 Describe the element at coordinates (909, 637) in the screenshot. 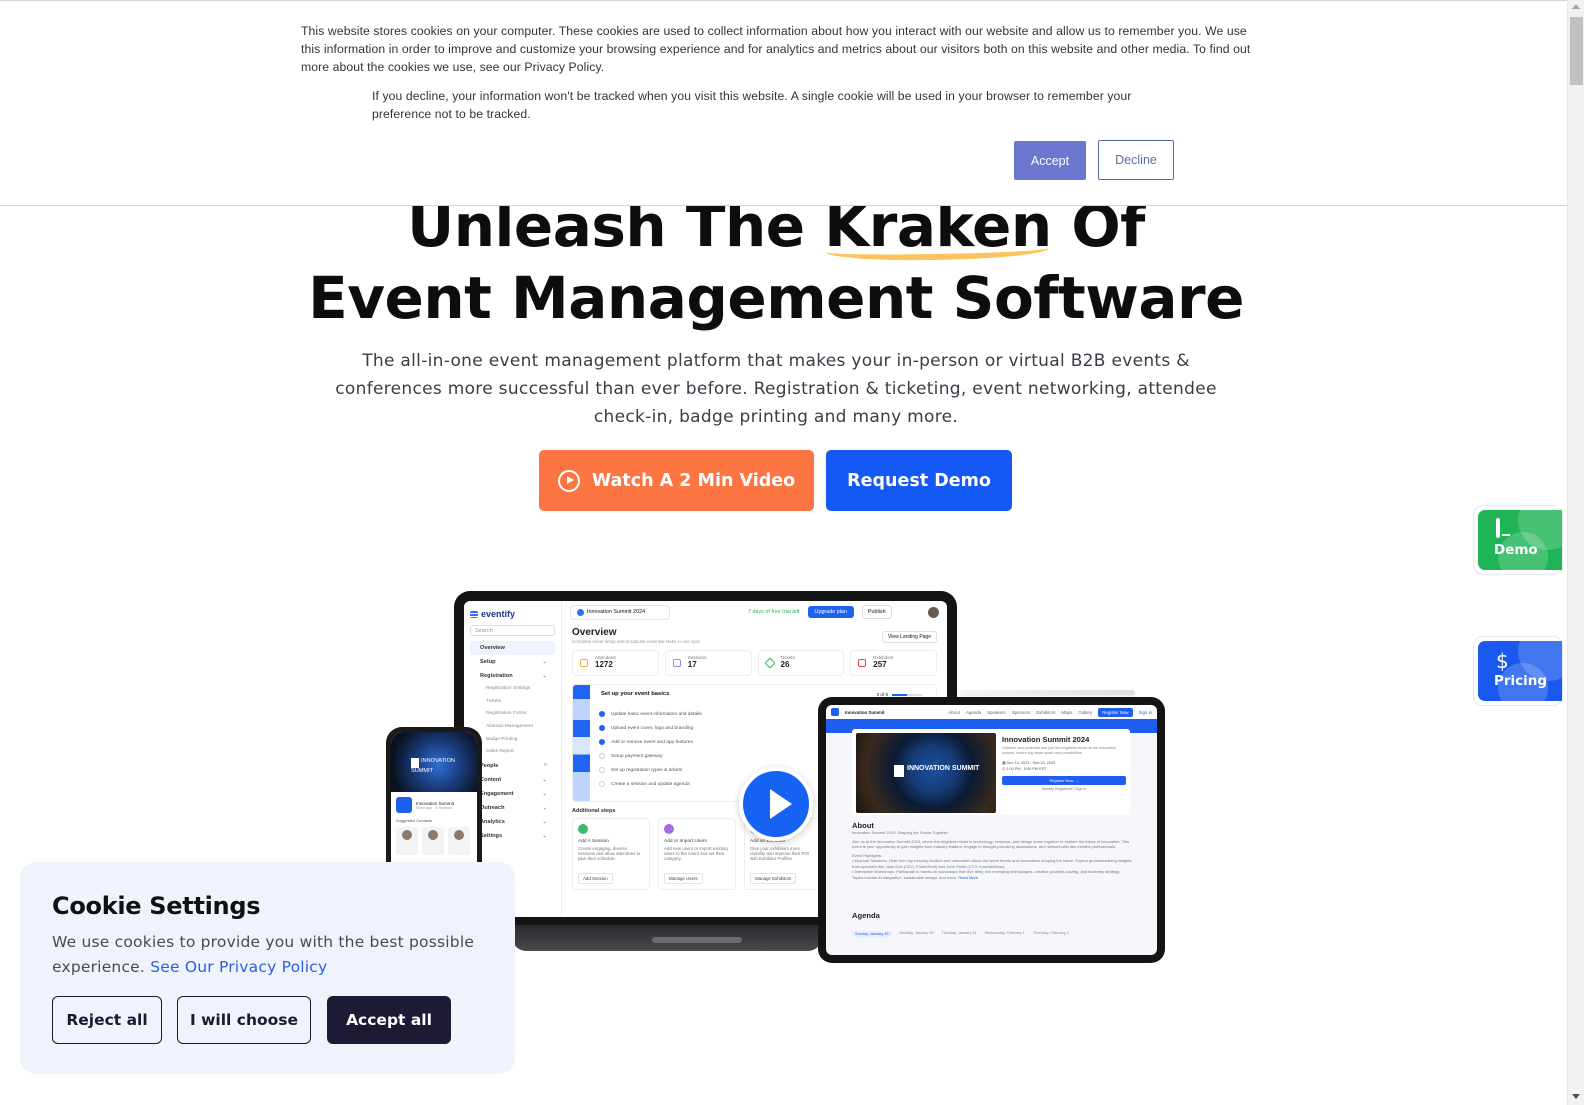

I see `view-landing-page-button: View Landing Page` at that location.